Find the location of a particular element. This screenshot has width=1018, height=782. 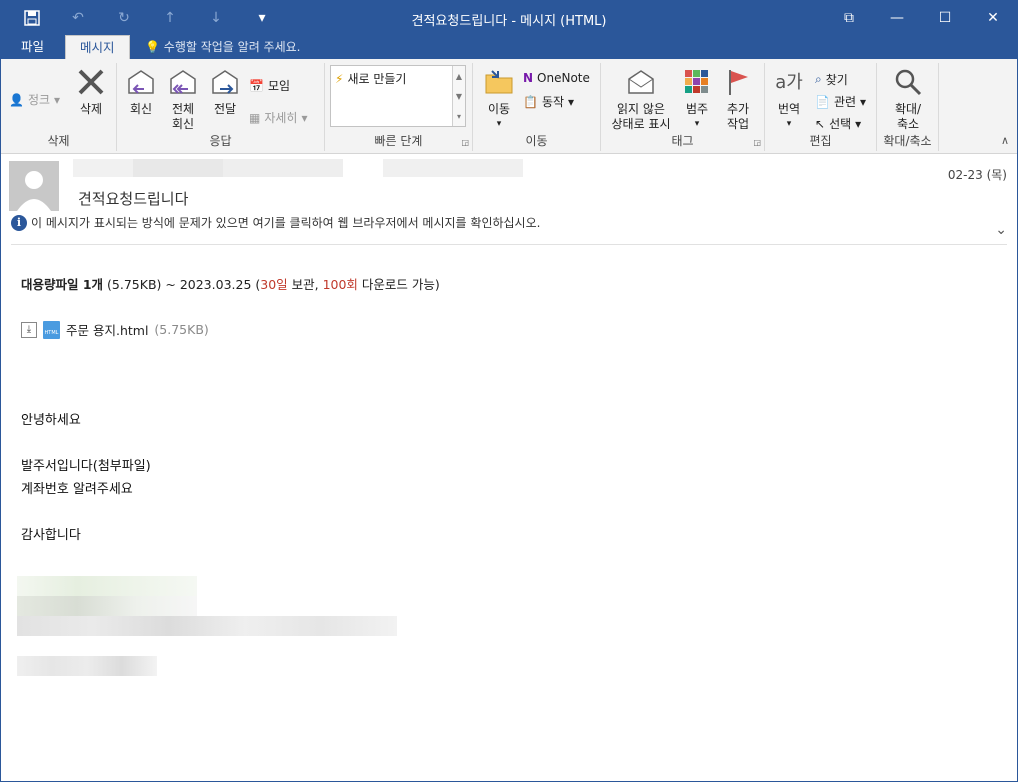

save-icon is located at coordinates (32, 18).